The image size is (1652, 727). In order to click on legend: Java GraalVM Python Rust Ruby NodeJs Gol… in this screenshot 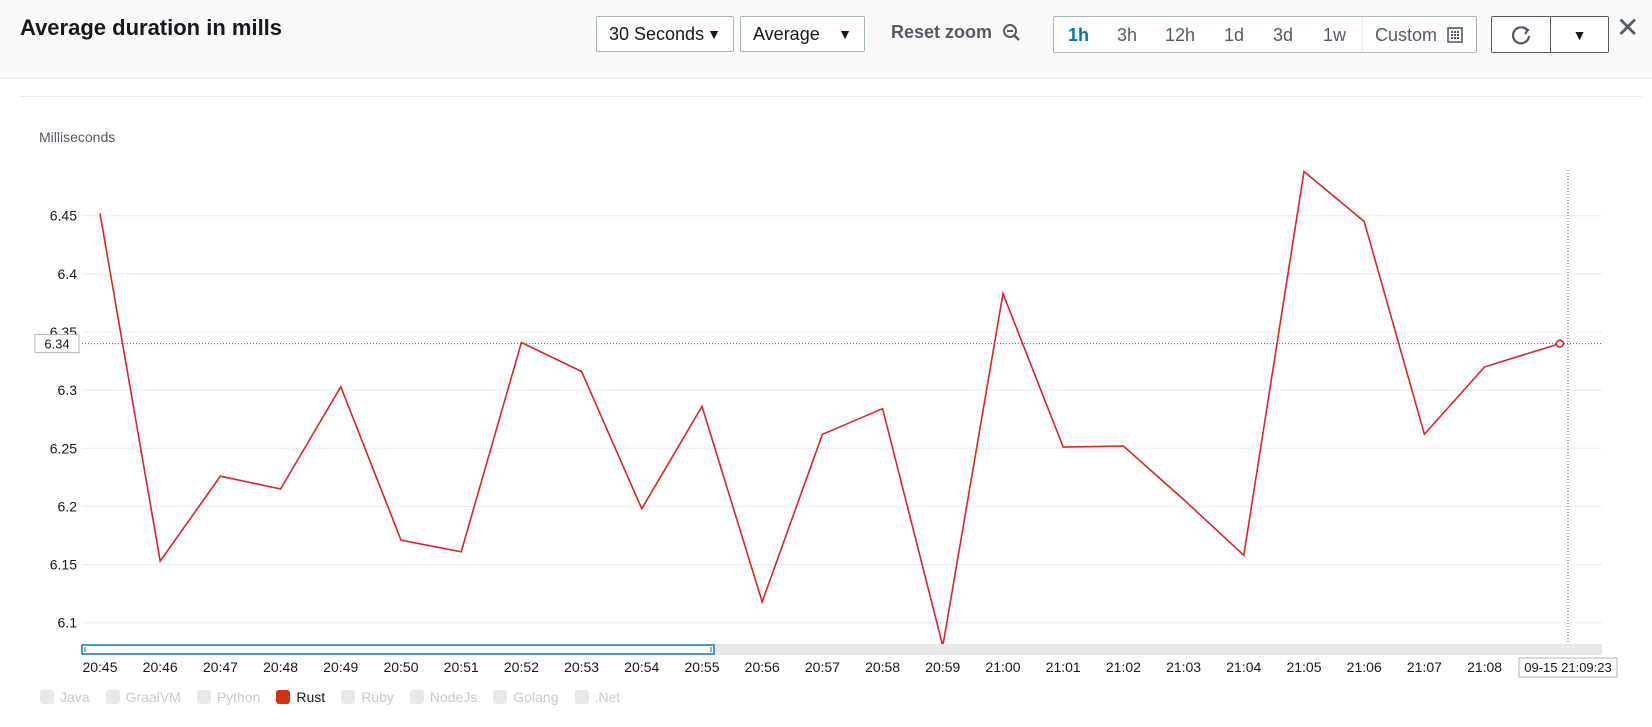, I will do `click(338, 697)`.